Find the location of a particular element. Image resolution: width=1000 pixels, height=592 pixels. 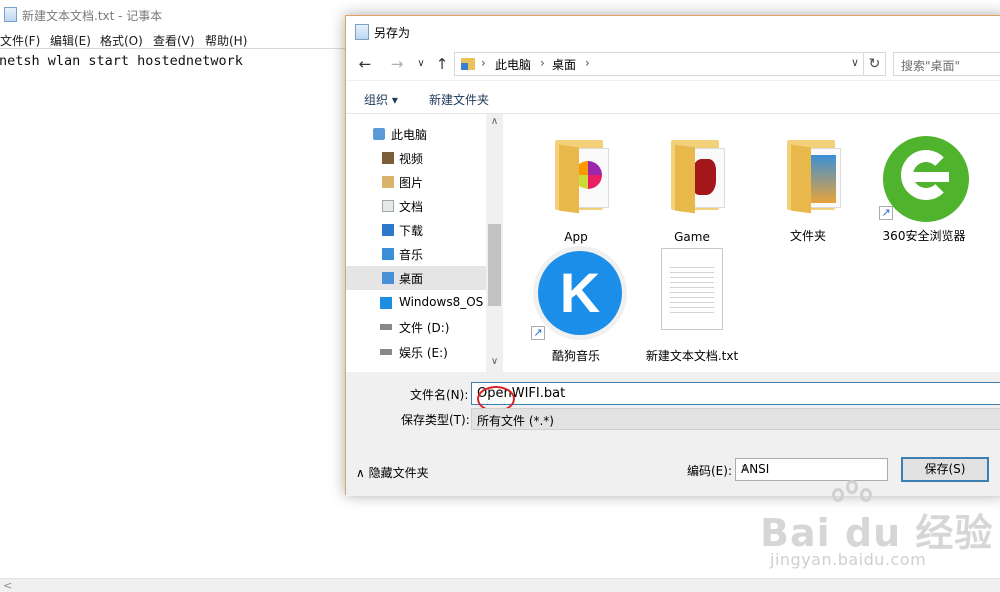

hide-folders-label: 隐藏文件夹 is located at coordinates (398, 473).